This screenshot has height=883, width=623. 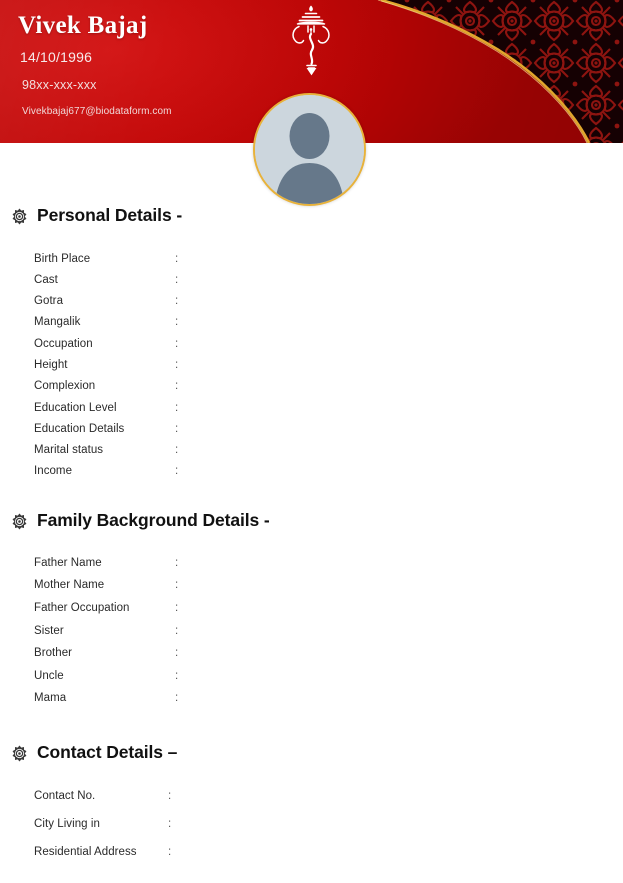 What do you see at coordinates (49, 301) in the screenshot?
I see `field-label: Gotra` at bounding box center [49, 301].